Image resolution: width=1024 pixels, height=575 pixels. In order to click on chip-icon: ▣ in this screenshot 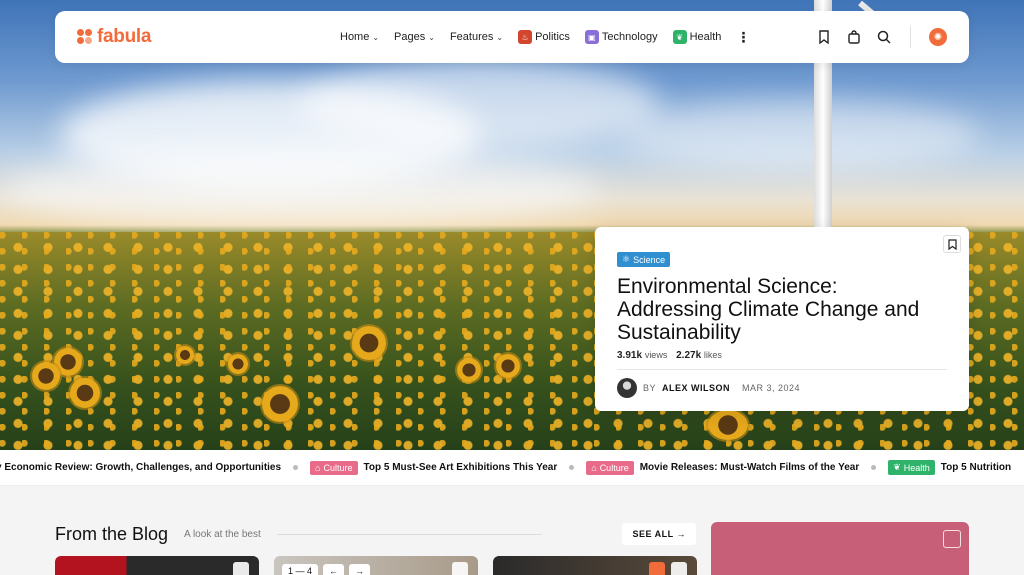, I will do `click(591, 37)`.